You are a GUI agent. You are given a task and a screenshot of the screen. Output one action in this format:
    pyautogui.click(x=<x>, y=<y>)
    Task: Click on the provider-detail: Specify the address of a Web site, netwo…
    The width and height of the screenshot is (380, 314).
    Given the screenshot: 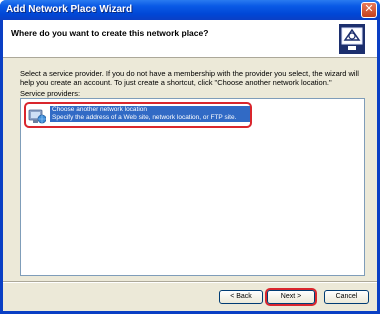 What is the action you would take?
    pyautogui.click(x=144, y=117)
    